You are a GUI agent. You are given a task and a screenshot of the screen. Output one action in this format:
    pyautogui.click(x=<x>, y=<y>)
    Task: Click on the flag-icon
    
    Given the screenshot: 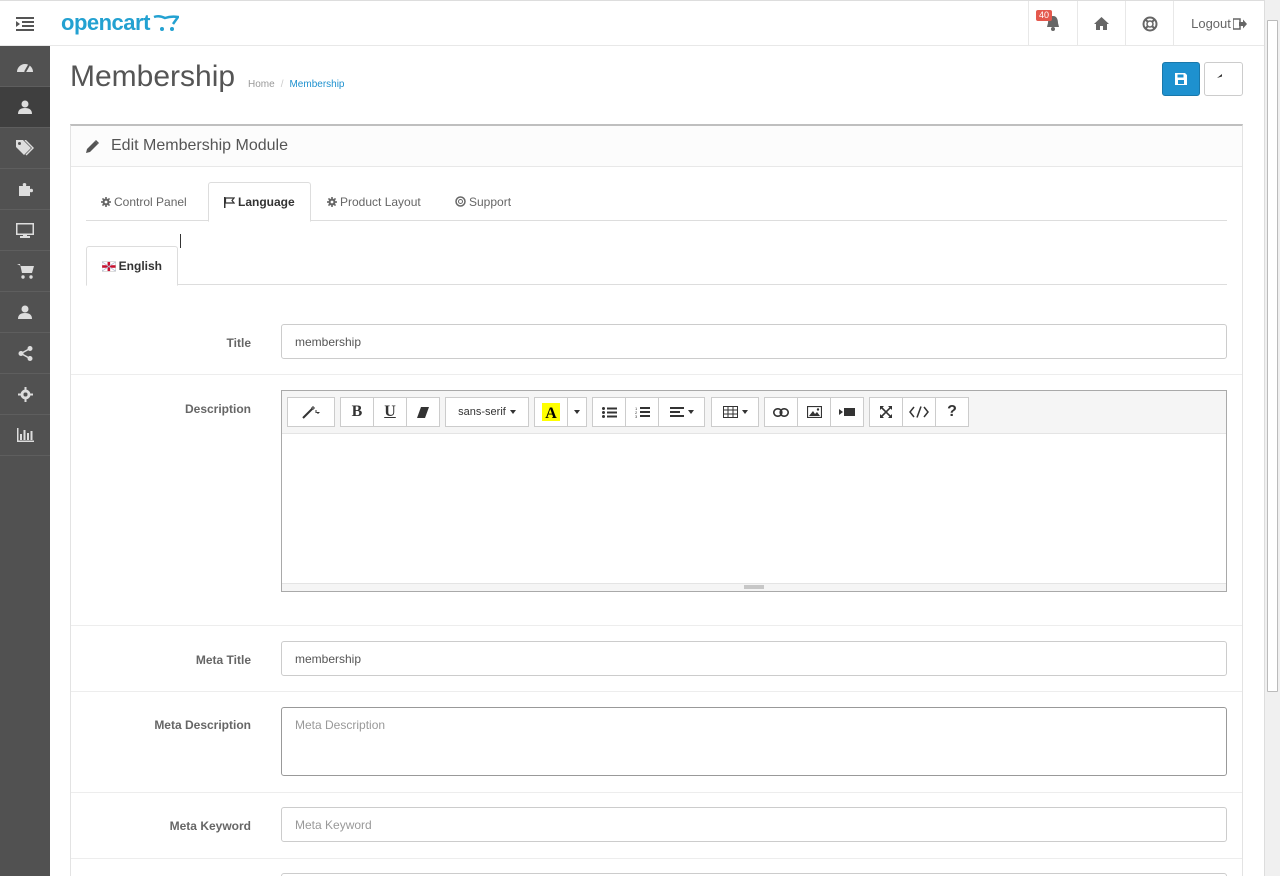 What is the action you would take?
    pyautogui.click(x=229, y=202)
    